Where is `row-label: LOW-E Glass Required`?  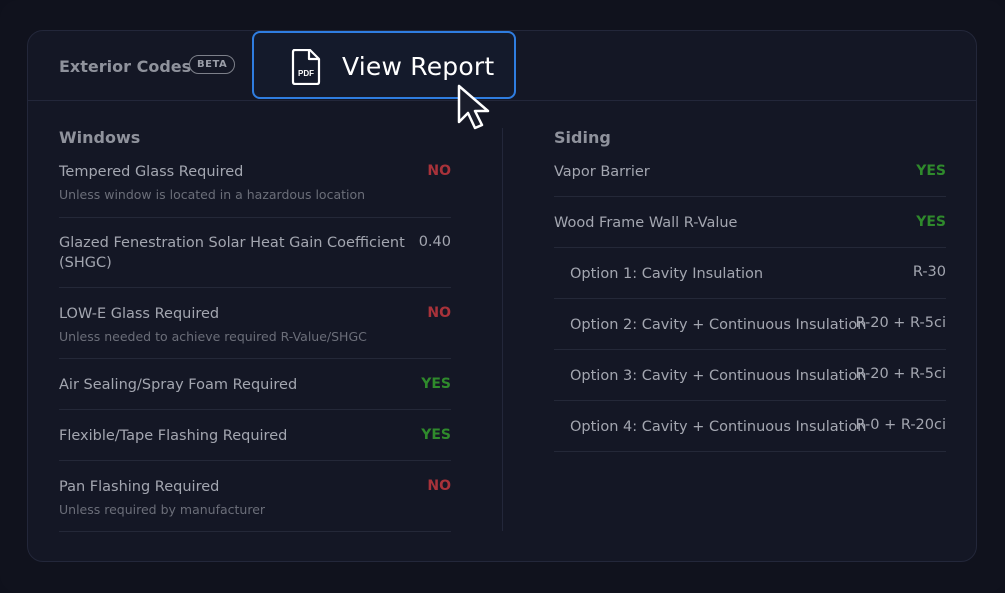 row-label: LOW-E Glass Required is located at coordinates (139, 314).